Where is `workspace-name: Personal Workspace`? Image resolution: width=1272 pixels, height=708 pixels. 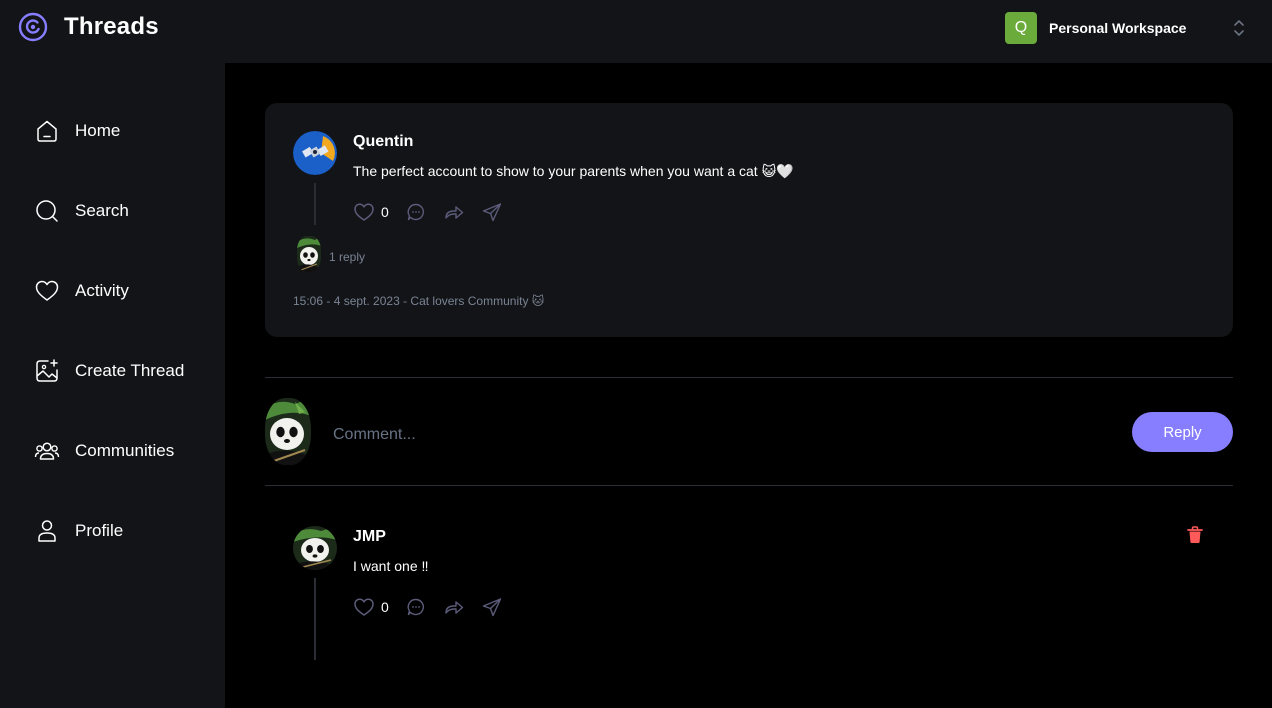
workspace-name: Personal Workspace is located at coordinates (1118, 28).